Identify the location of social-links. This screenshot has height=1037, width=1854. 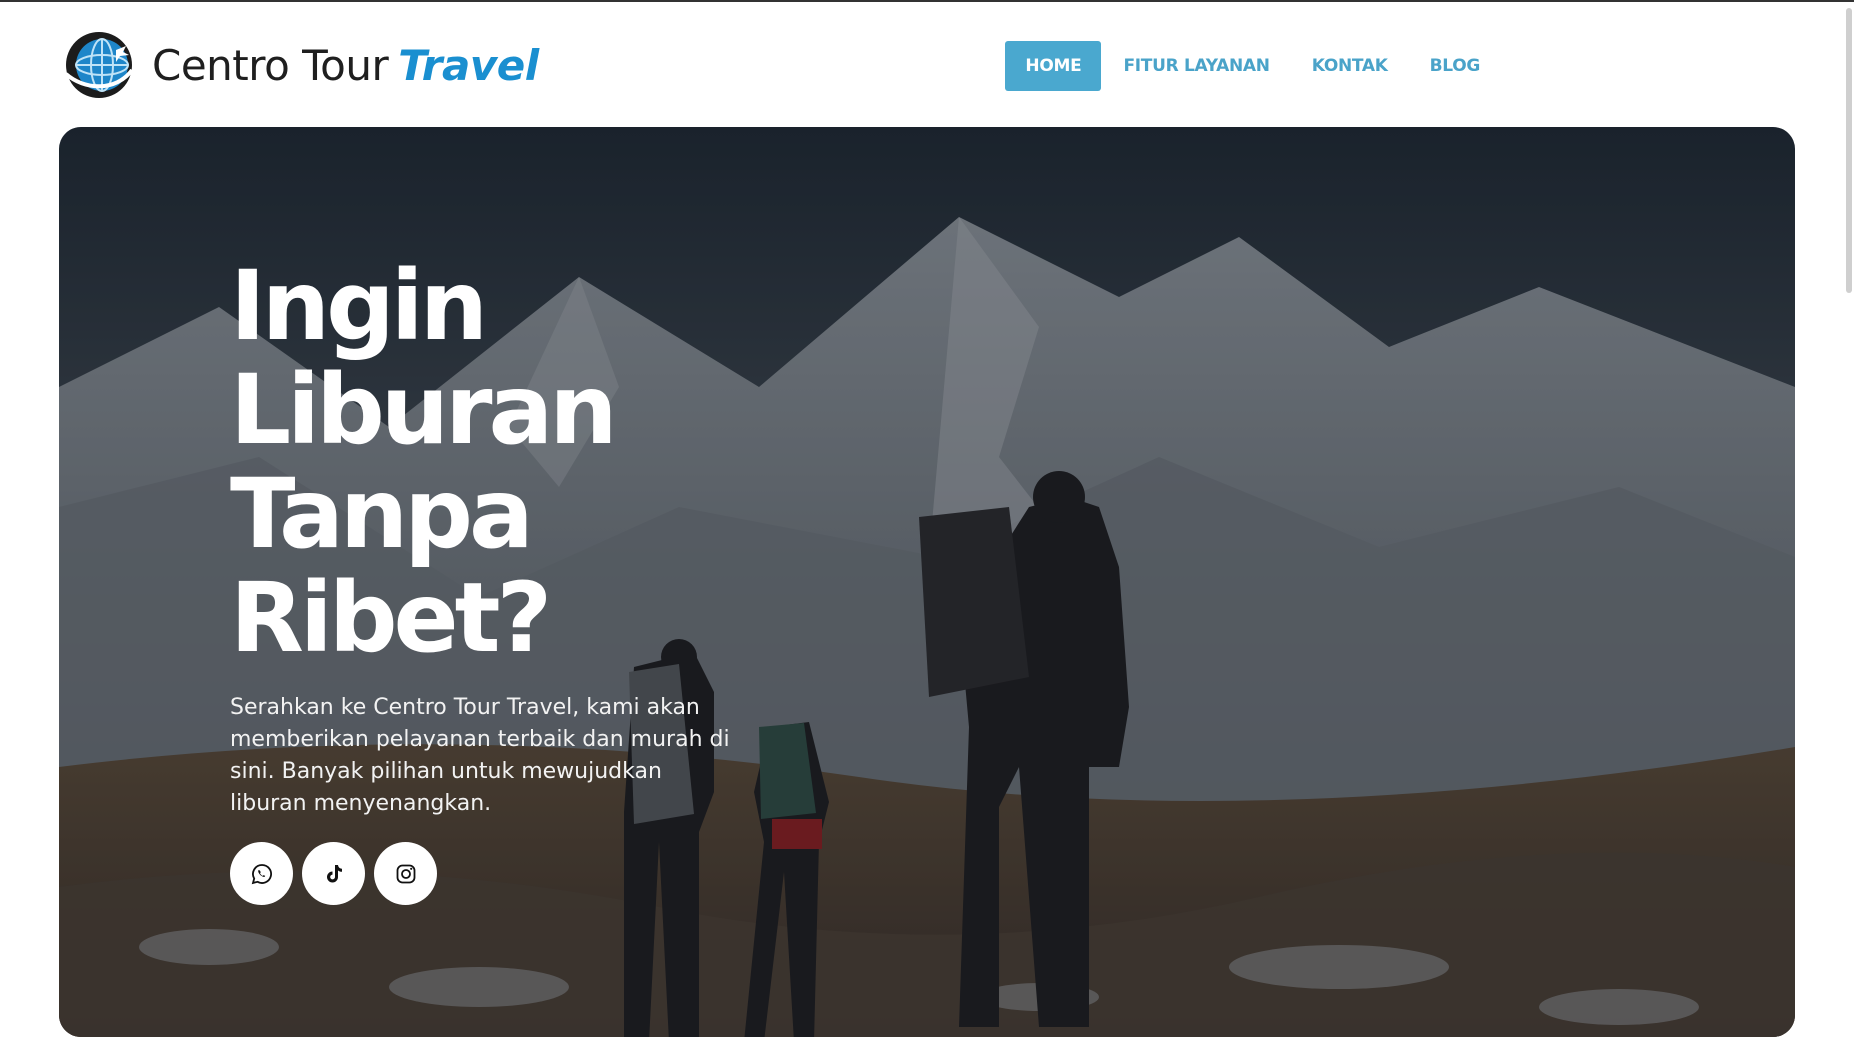
(530, 873).